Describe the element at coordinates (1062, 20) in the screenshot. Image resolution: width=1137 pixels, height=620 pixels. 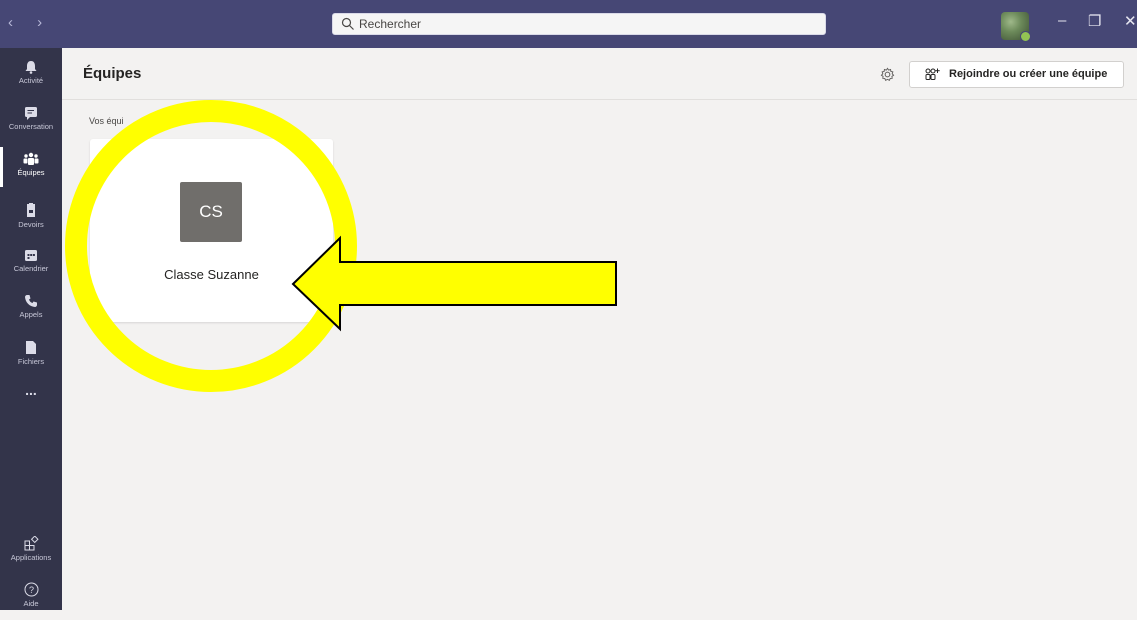
I see `minimize-button: –` at that location.